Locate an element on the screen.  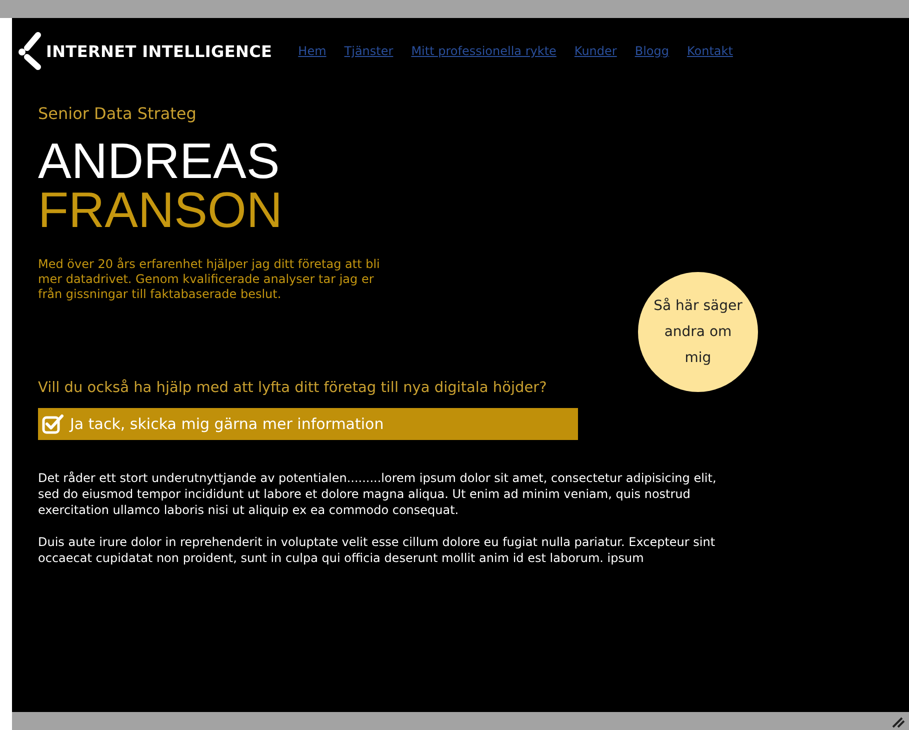
nav-link: Hem is located at coordinates (312, 51).